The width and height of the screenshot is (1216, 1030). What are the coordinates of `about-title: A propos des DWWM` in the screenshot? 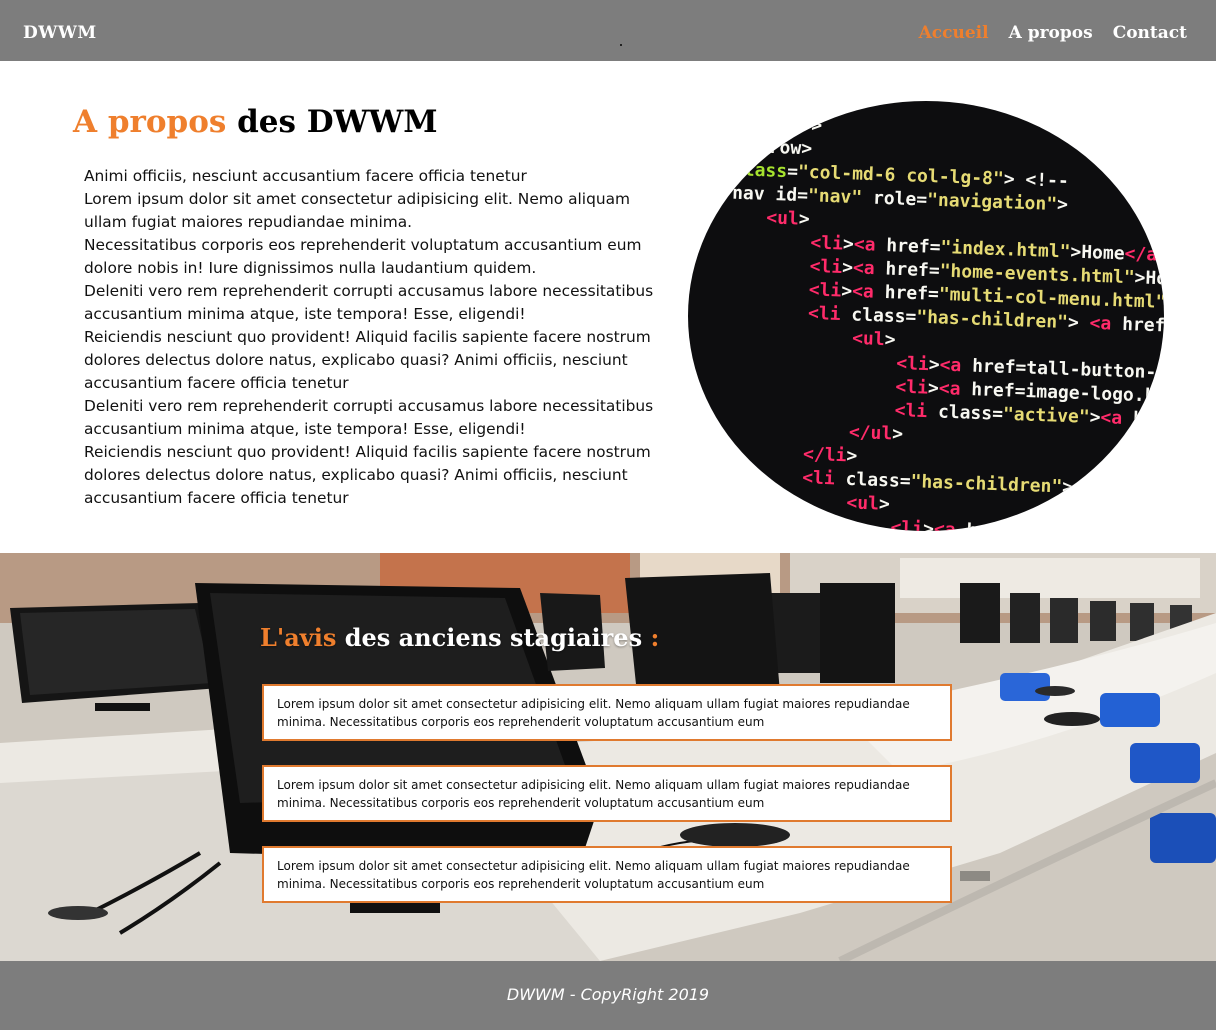 It's located at (255, 122).